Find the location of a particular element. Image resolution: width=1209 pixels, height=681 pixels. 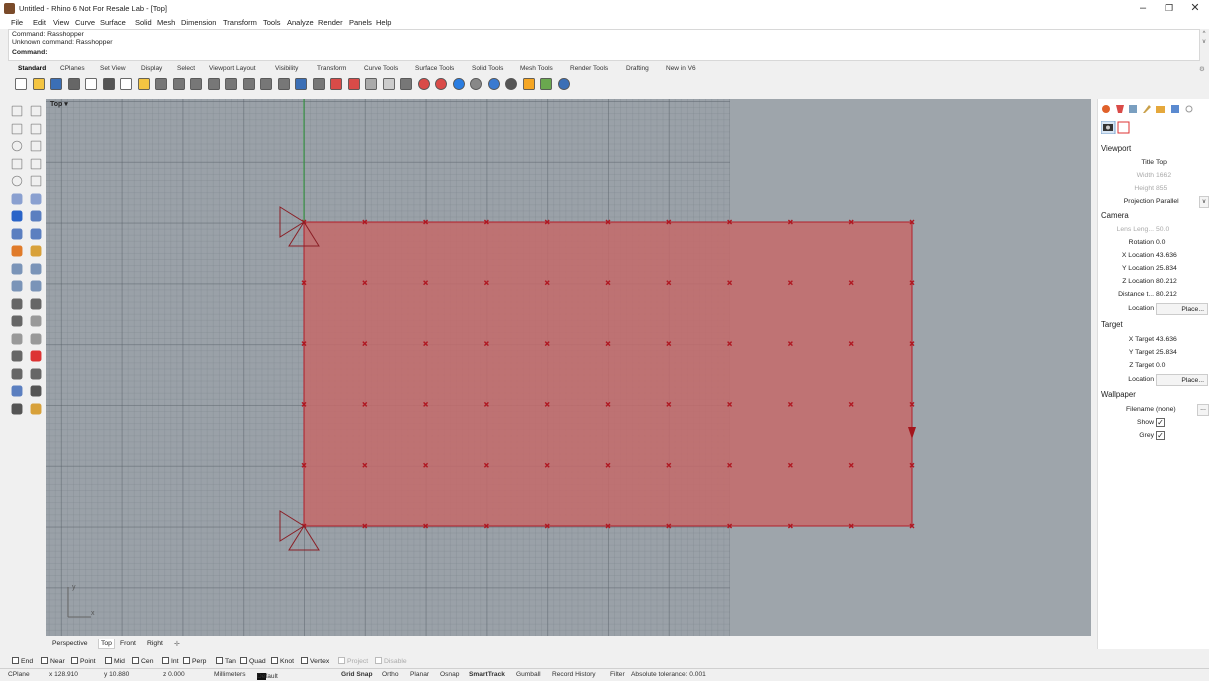

sun-icon is located at coordinates (511, 84).